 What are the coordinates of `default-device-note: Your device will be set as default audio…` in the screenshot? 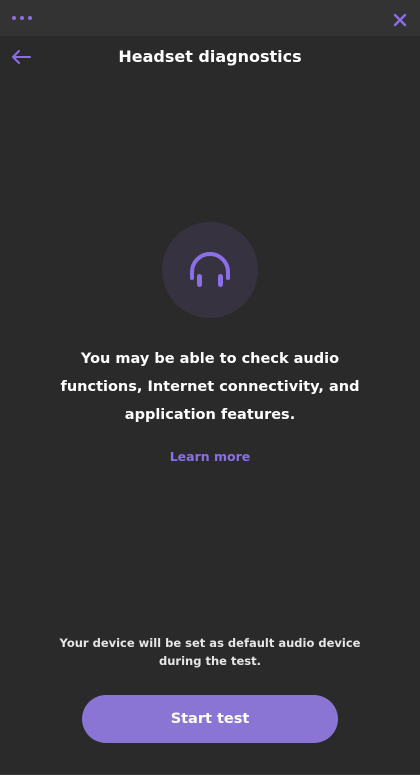 It's located at (210, 652).